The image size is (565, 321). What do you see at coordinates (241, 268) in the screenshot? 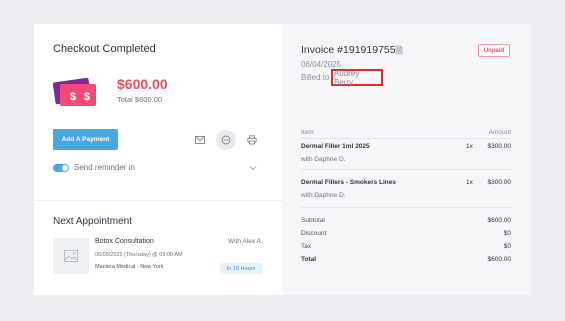
I see `appointment-time-badge: In 18 Hours` at bounding box center [241, 268].